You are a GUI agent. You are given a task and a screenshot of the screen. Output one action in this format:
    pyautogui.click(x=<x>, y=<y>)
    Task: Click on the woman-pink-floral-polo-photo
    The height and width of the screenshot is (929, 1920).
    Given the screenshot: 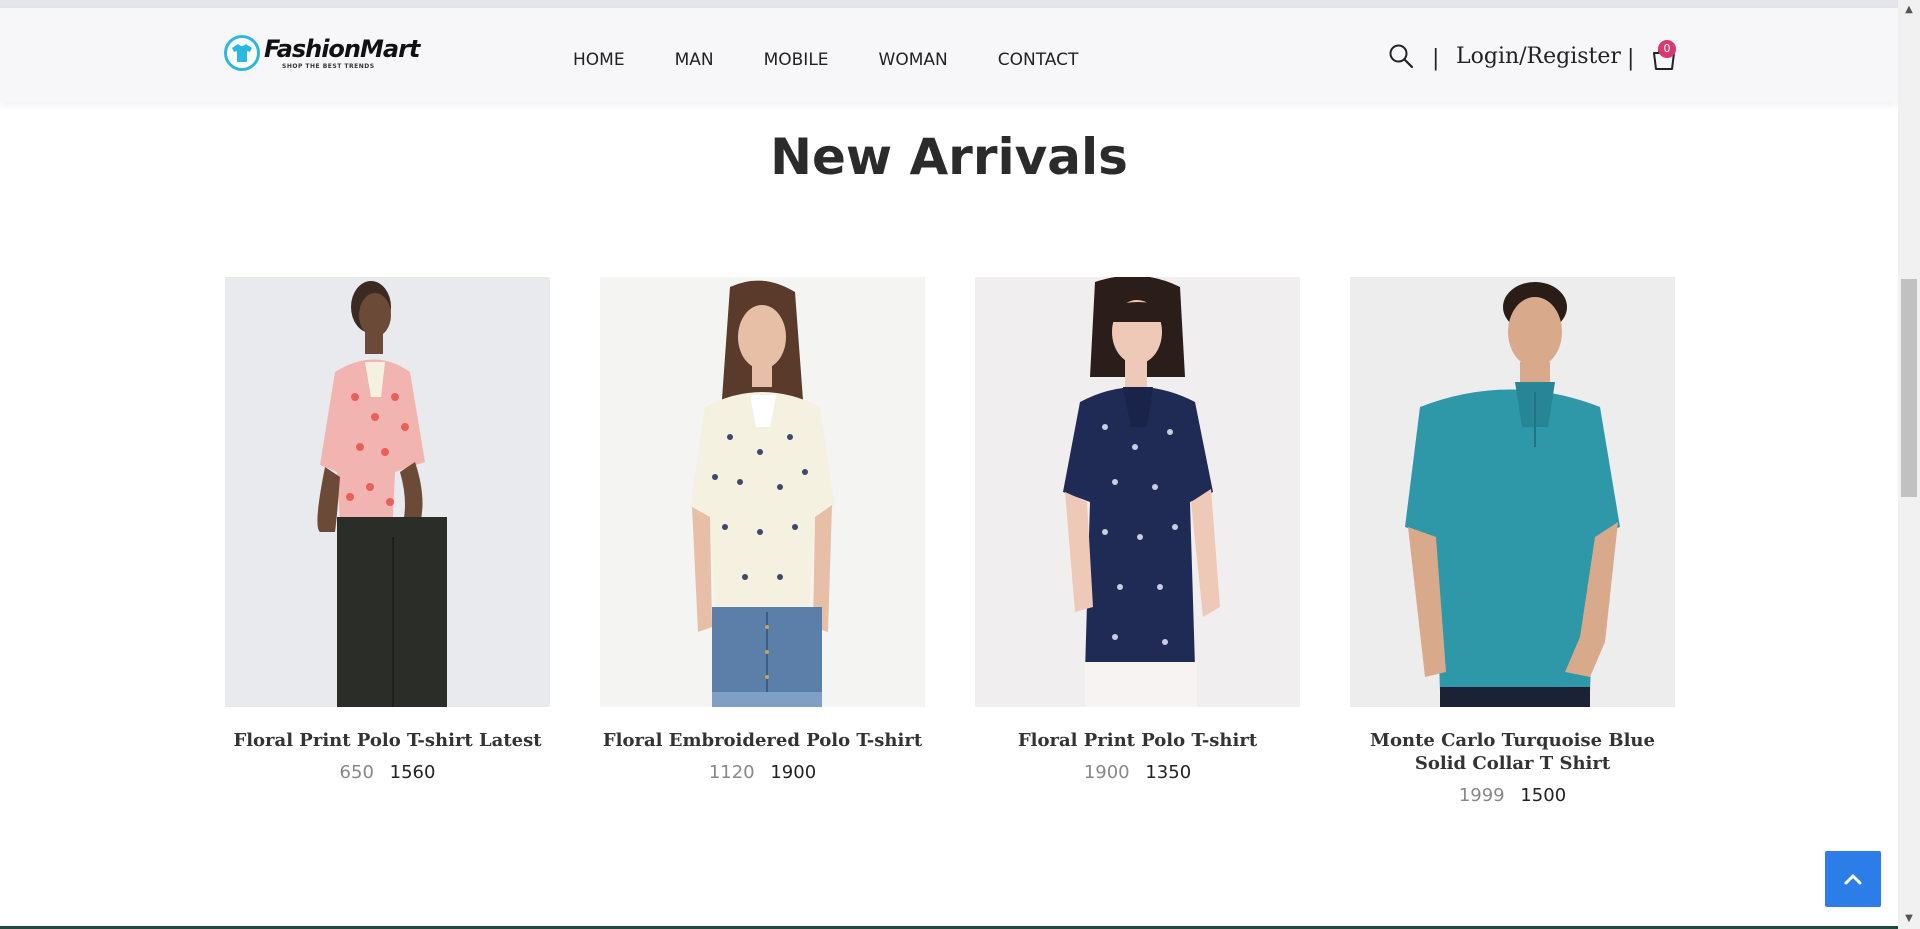 What is the action you would take?
    pyautogui.click(x=387, y=492)
    